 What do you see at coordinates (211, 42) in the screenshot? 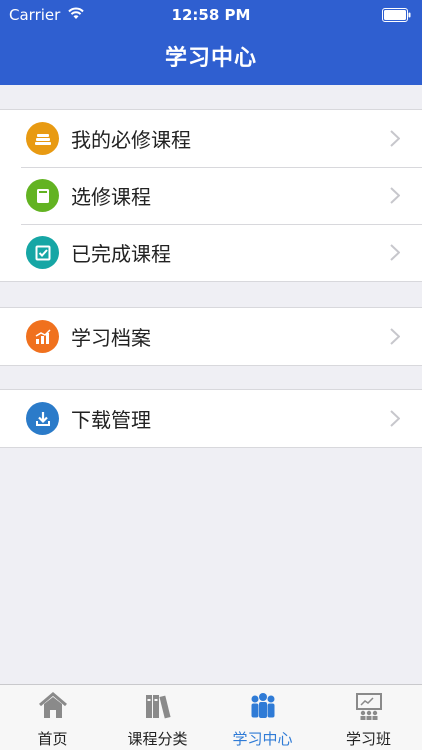
I see `navigation-header: Carrier 12:58 PM 学习中心` at bounding box center [211, 42].